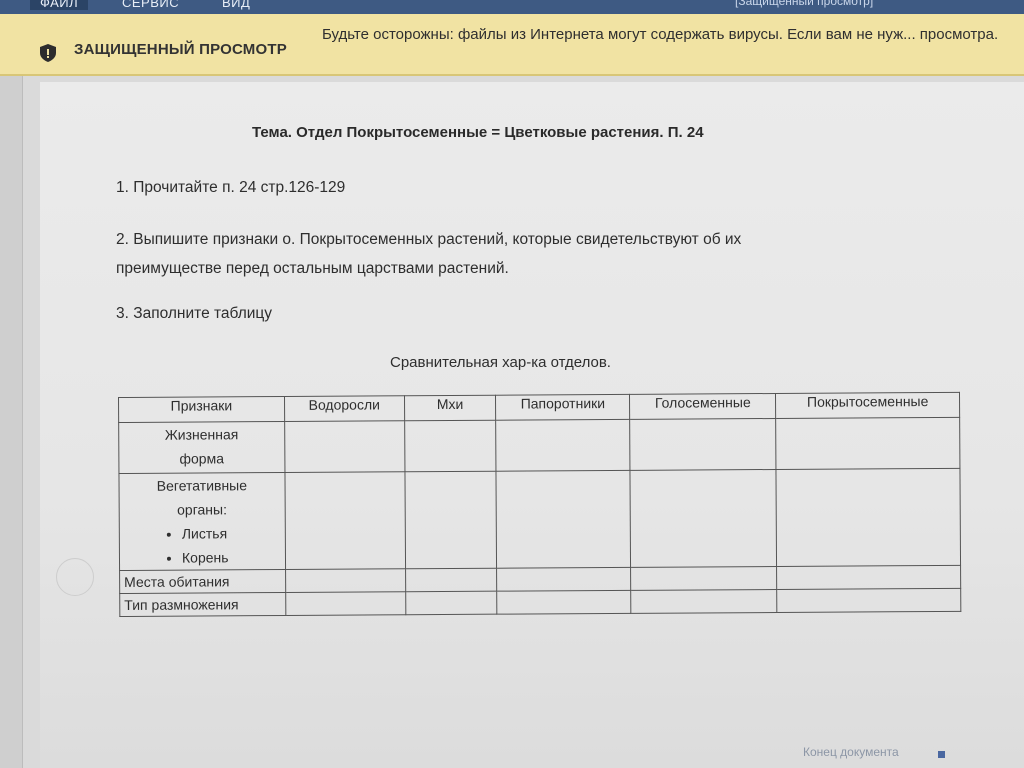 The image size is (1024, 768). What do you see at coordinates (562, 407) in the screenshot?
I see `header-ferns: Папоротники` at bounding box center [562, 407].